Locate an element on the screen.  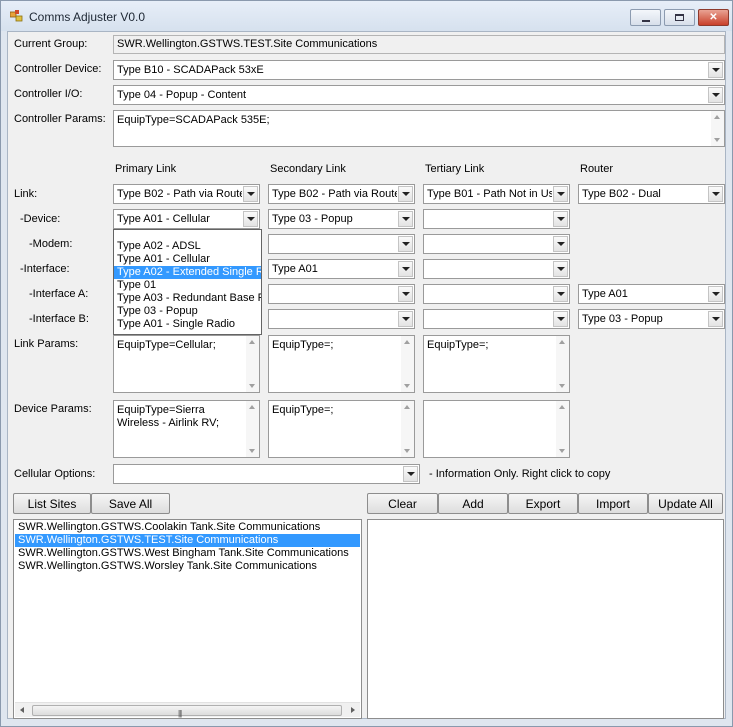
secondary-modem-select is located at coordinates (341, 244).